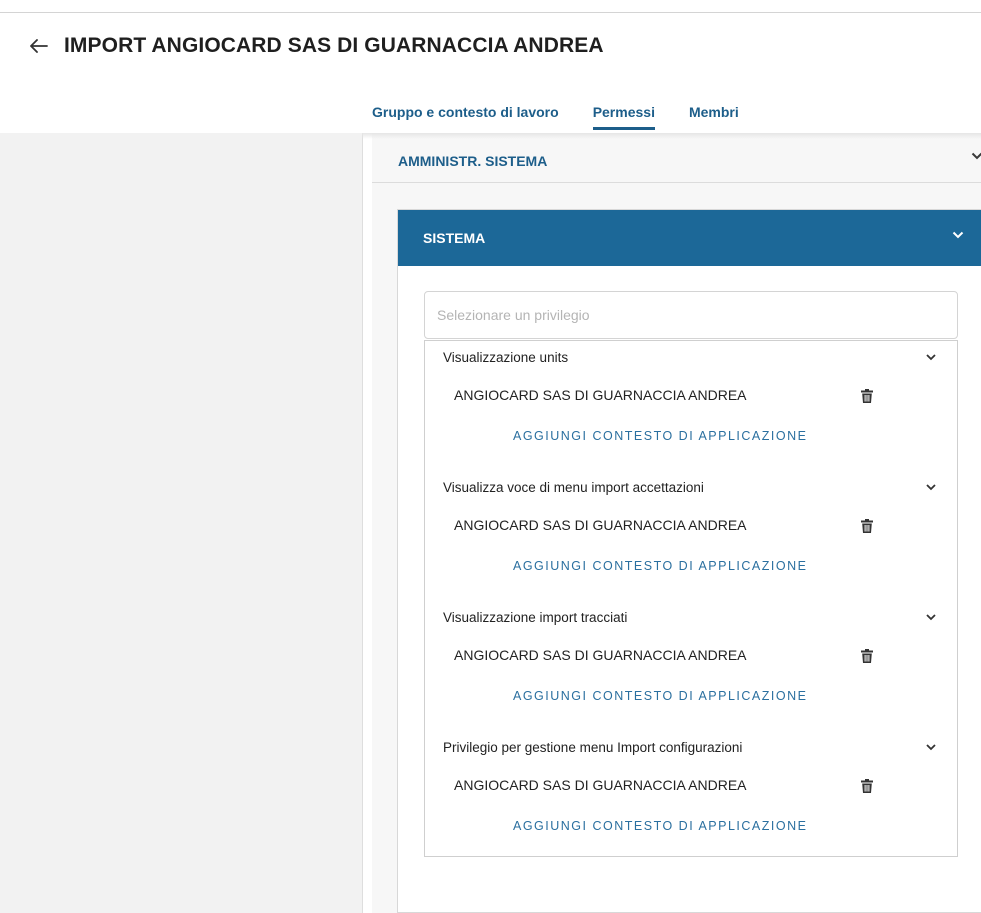  What do you see at coordinates (506, 357) in the screenshot?
I see `privilege-name: Visualizzazione units` at bounding box center [506, 357].